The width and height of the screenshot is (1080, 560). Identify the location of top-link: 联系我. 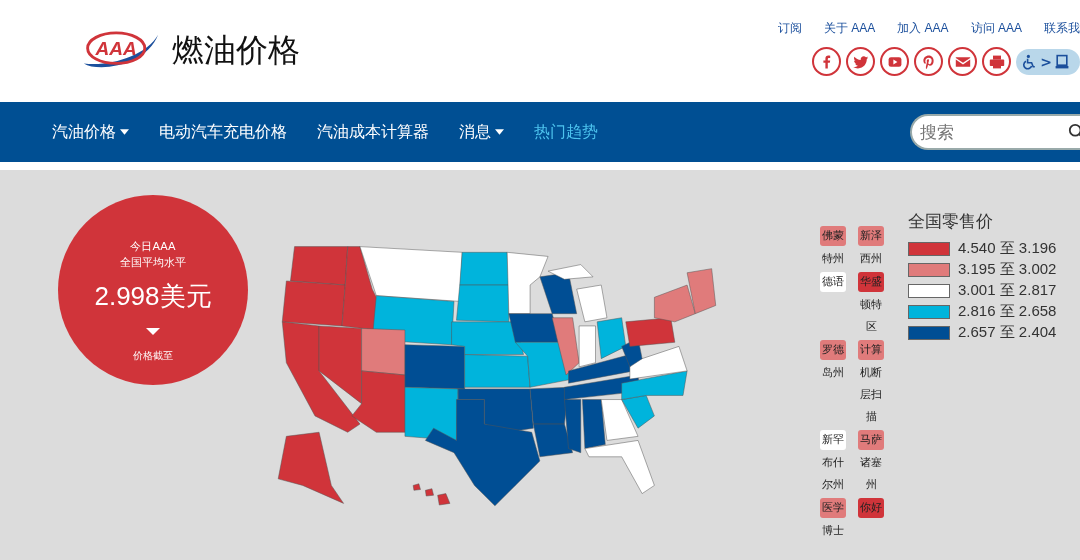
(1062, 28).